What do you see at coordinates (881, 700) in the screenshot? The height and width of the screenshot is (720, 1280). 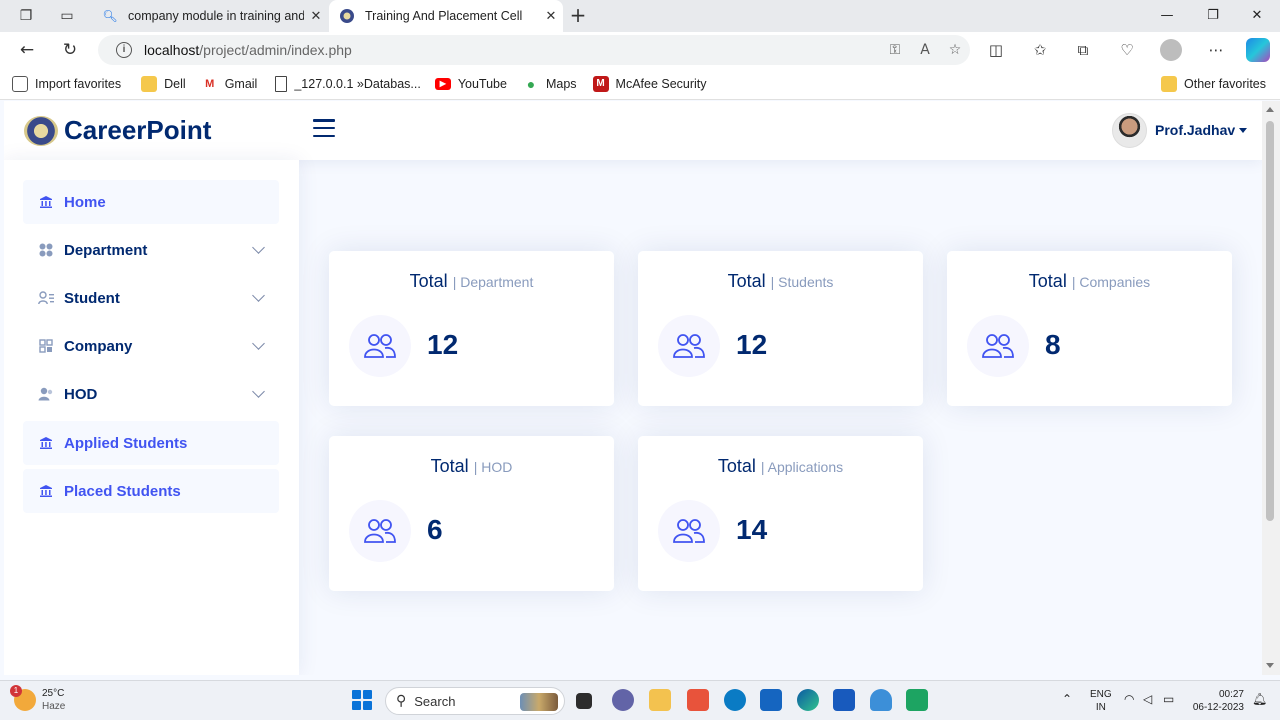 I see `onedrive-icon` at bounding box center [881, 700].